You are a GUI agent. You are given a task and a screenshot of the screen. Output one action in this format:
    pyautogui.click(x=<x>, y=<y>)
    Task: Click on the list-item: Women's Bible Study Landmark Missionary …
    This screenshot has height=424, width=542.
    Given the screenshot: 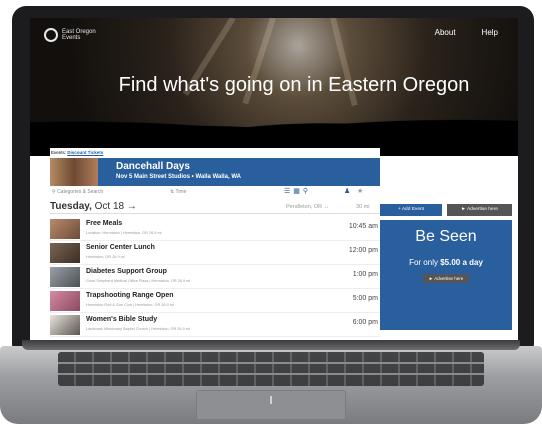 What is the action you would take?
    pyautogui.click(x=215, y=325)
    